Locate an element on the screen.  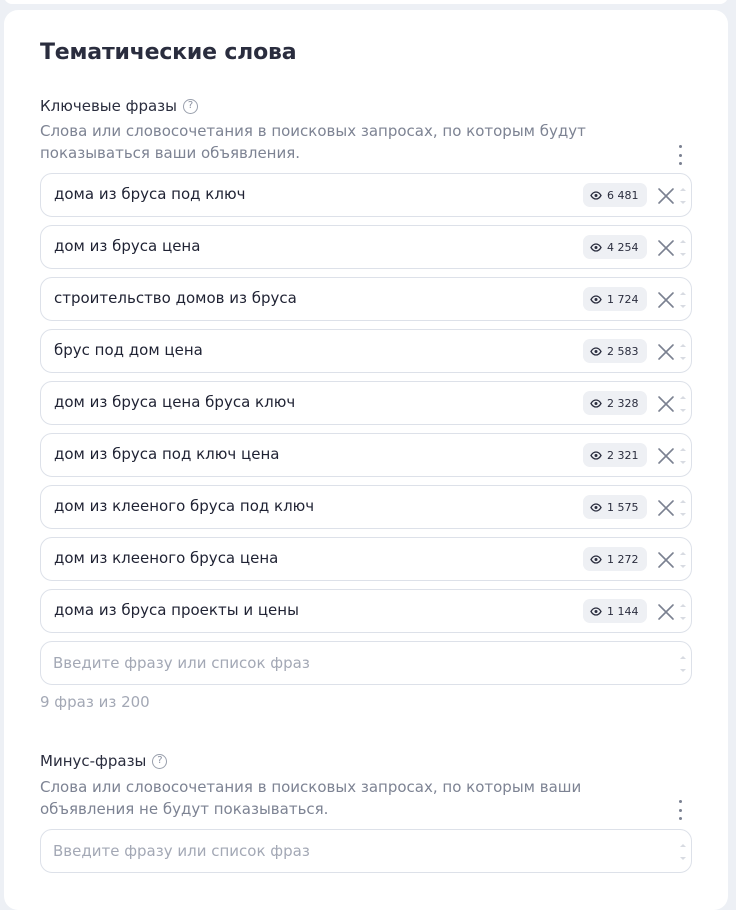
impressions-badge: 2 321 is located at coordinates (615, 455).